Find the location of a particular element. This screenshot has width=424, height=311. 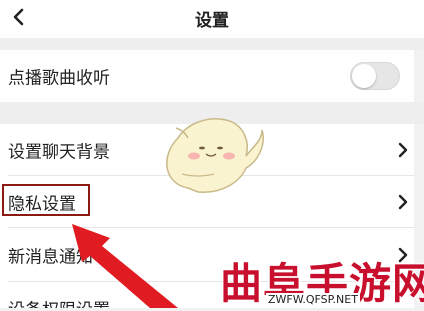

watermark-url: ZWFW.QFSP.NET is located at coordinates (313, 299).